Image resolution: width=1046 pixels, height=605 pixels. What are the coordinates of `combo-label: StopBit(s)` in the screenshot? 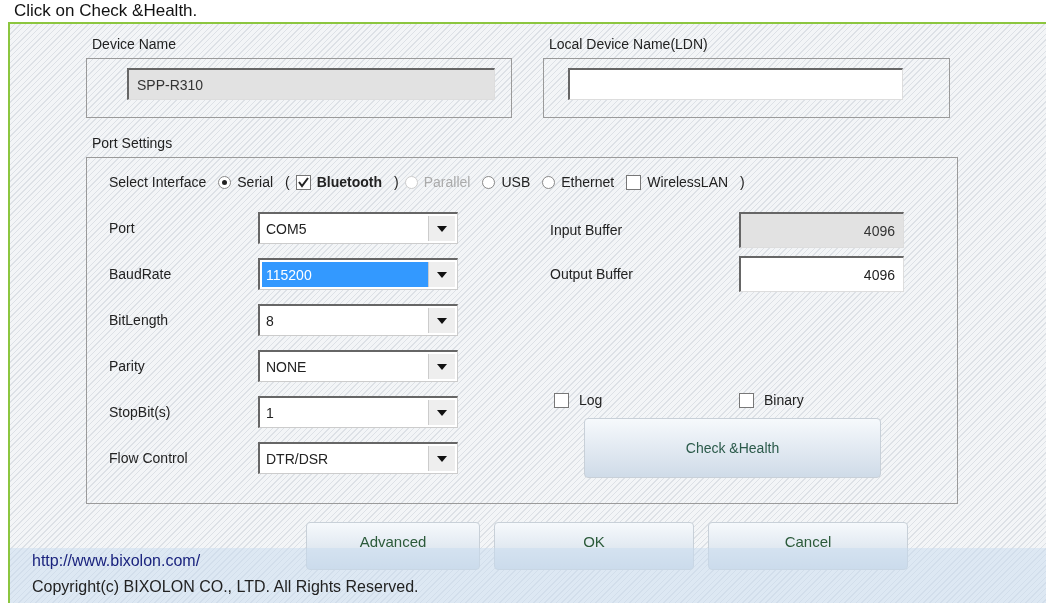 It's located at (140, 412).